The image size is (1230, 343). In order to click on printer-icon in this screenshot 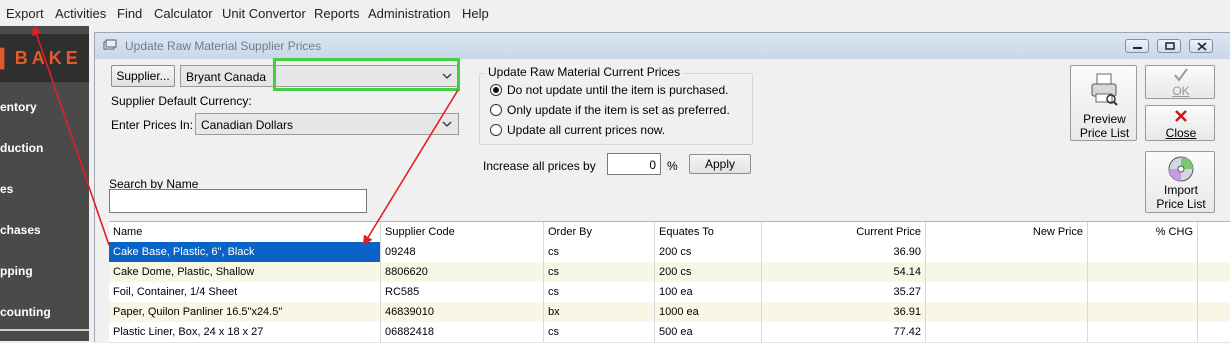, I will do `click(1104, 89)`.